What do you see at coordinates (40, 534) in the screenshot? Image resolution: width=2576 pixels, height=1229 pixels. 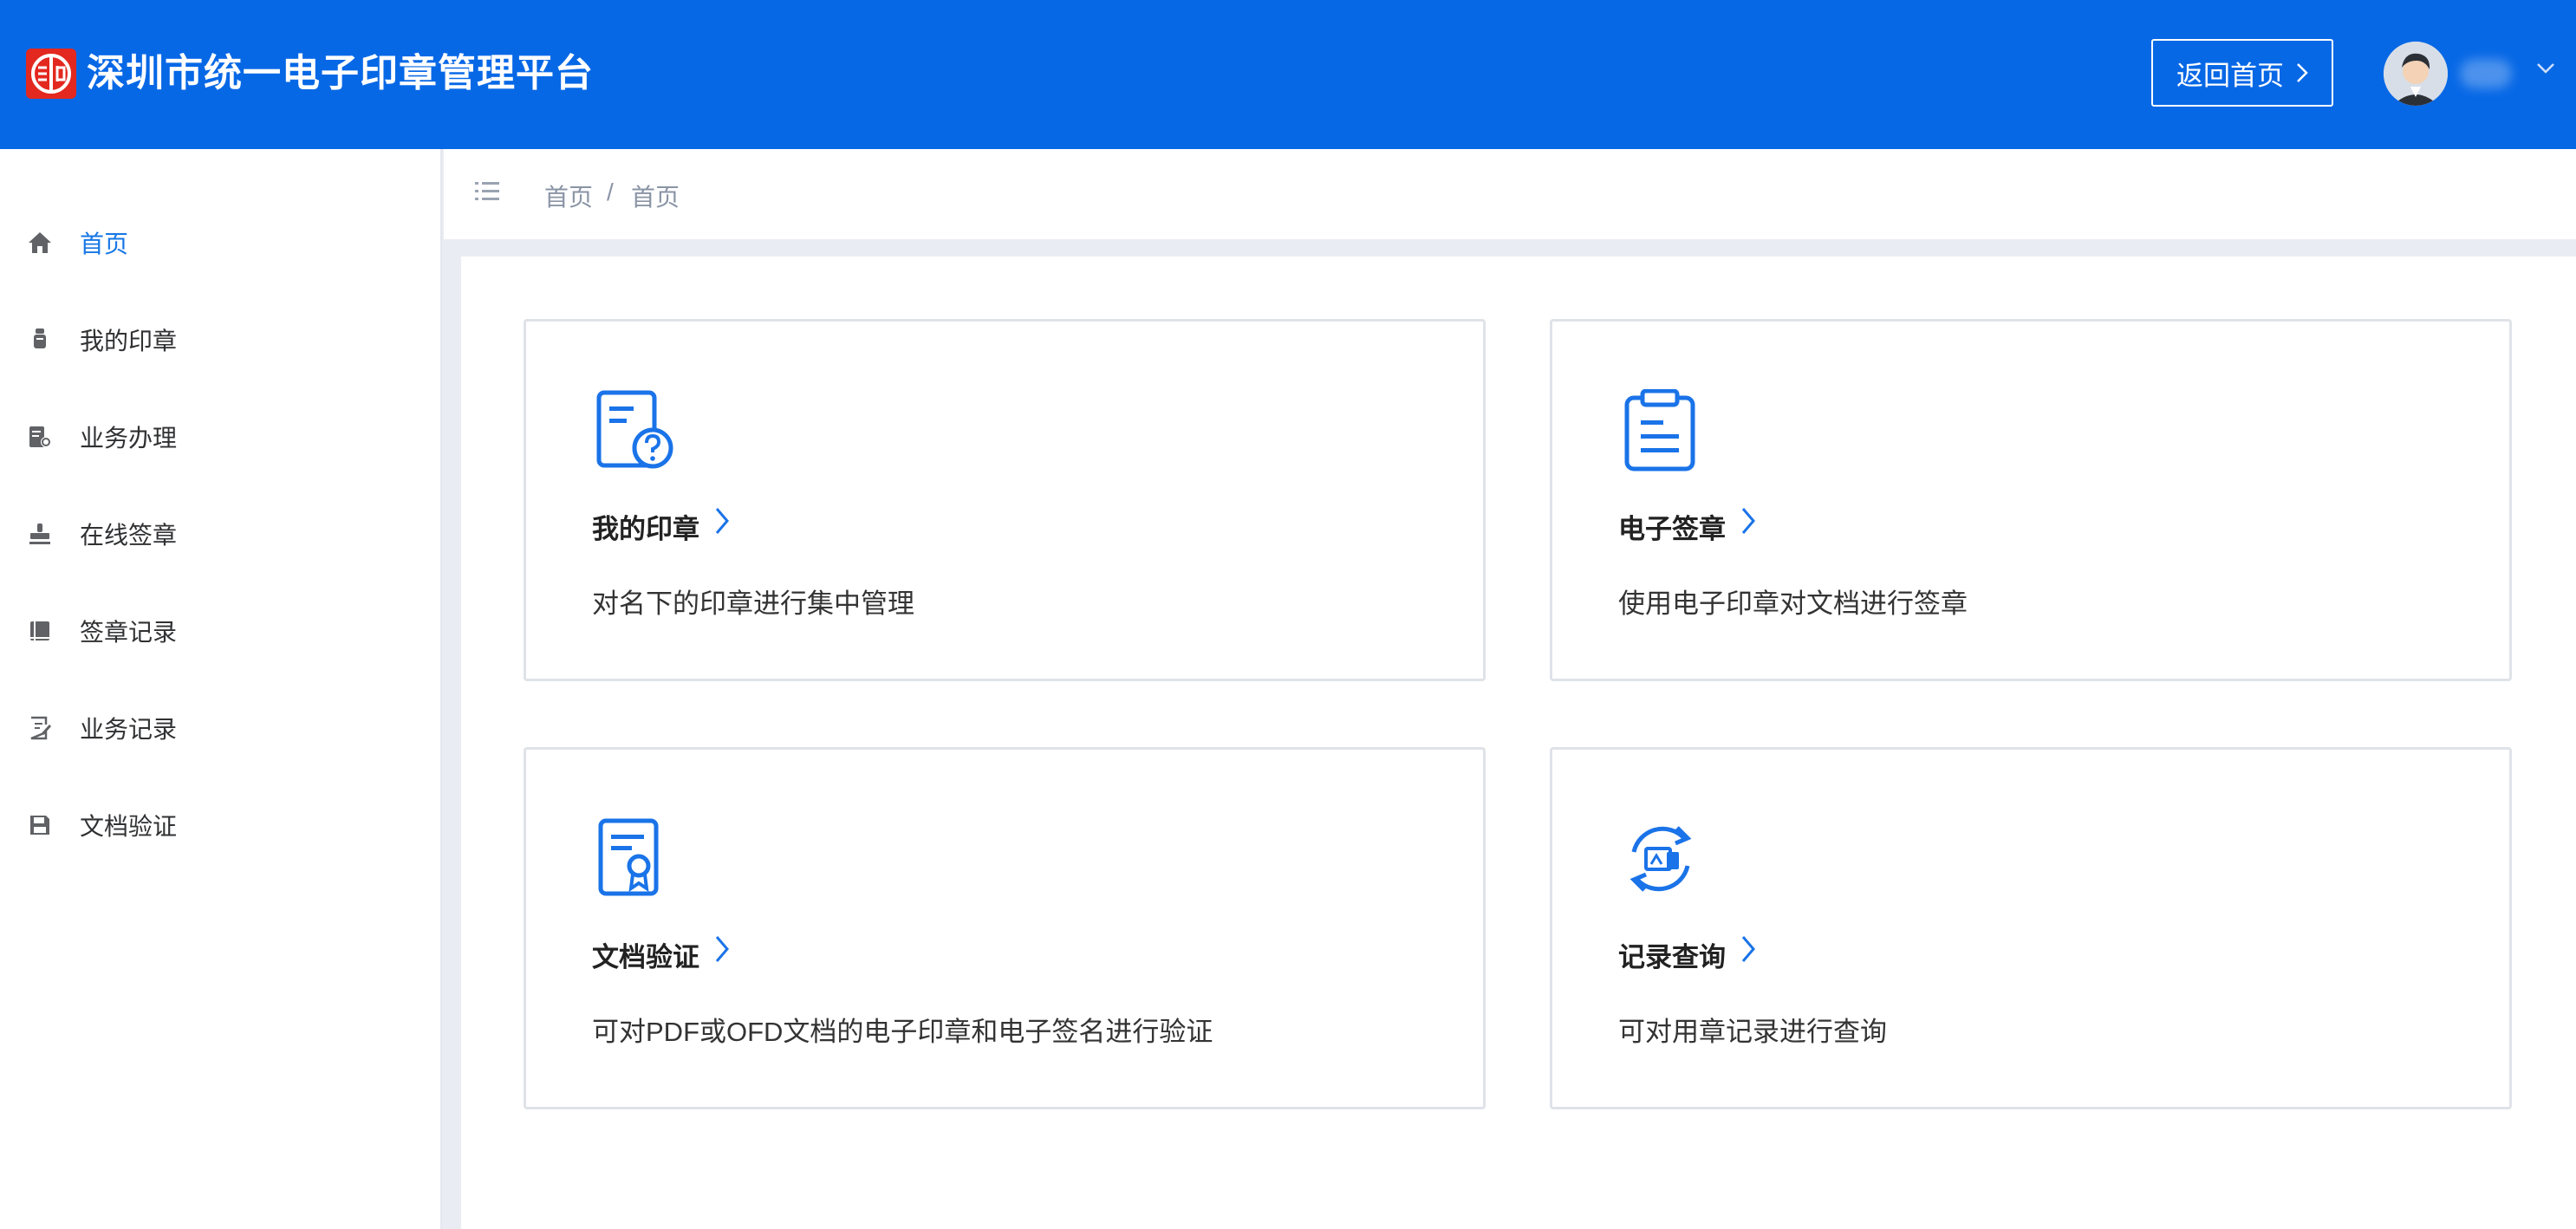 I see `stamp-icon` at bounding box center [40, 534].